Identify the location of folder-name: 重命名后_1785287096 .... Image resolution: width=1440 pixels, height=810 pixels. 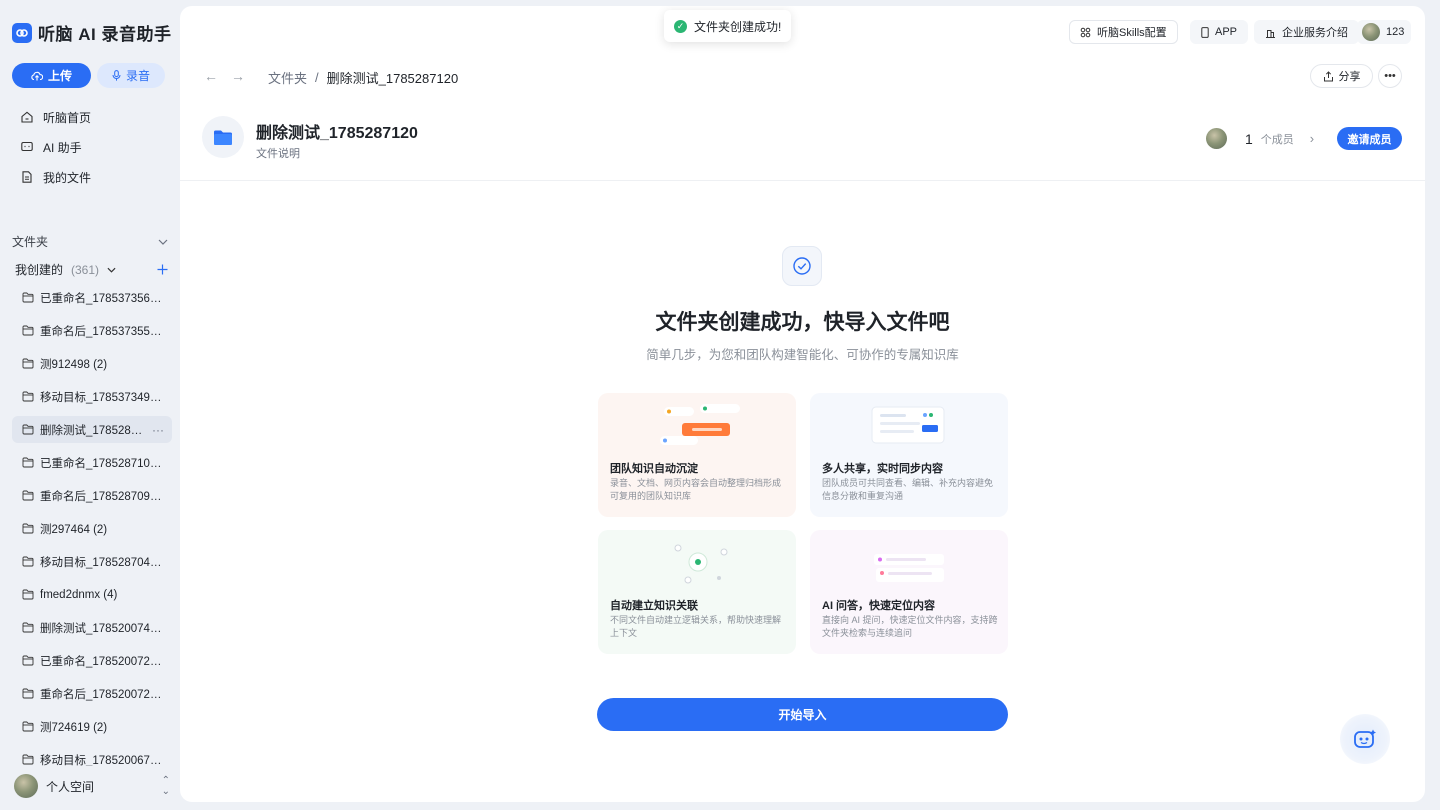
(102, 496).